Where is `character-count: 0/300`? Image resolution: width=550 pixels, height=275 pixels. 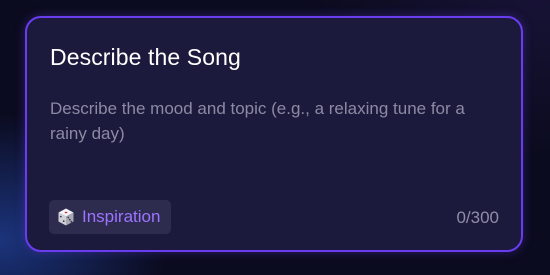 character-count: 0/300 is located at coordinates (477, 217).